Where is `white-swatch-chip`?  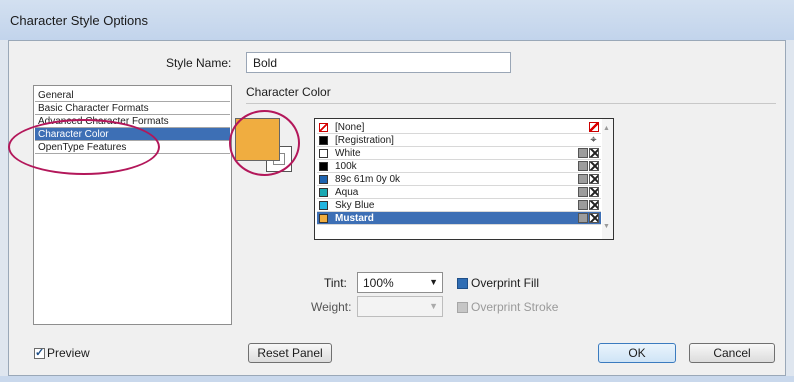
white-swatch-chip is located at coordinates (323, 153).